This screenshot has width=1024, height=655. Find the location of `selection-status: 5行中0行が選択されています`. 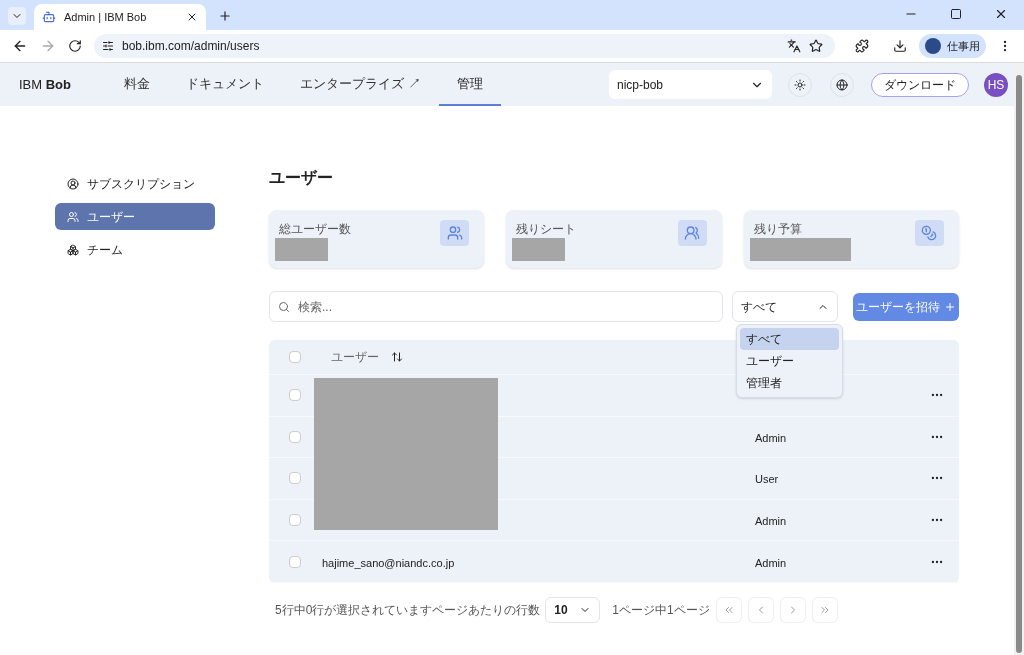

selection-status: 5行中0行が選択されています is located at coordinates (354, 610).